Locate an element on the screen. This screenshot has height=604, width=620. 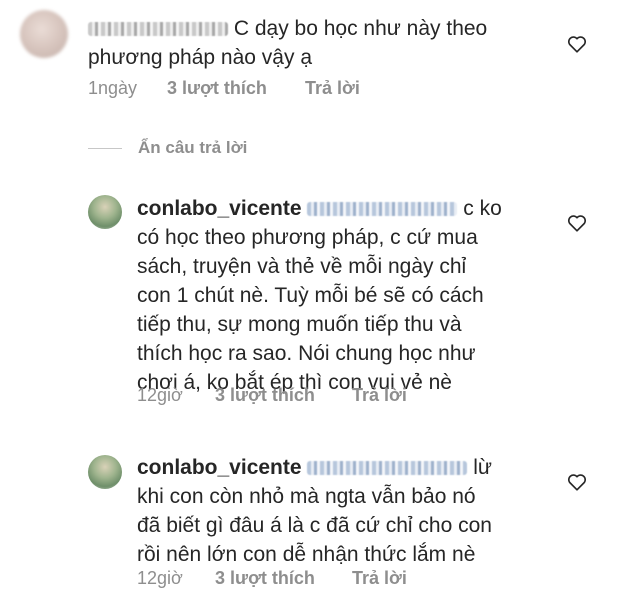
comment-line: C dạy bo học như này theo is located at coordinates (360, 28).